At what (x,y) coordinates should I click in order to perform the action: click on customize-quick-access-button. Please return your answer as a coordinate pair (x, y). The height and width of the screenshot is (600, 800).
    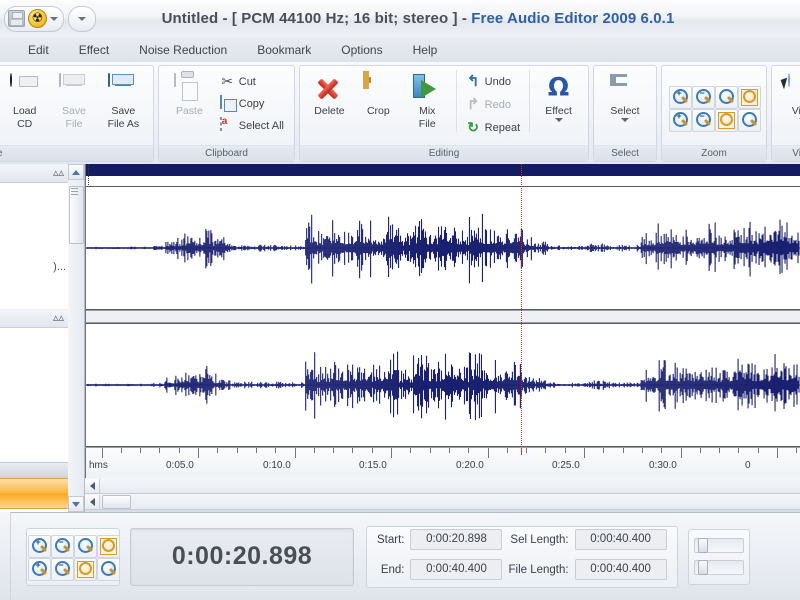
    Looking at the image, I should click on (82, 18).